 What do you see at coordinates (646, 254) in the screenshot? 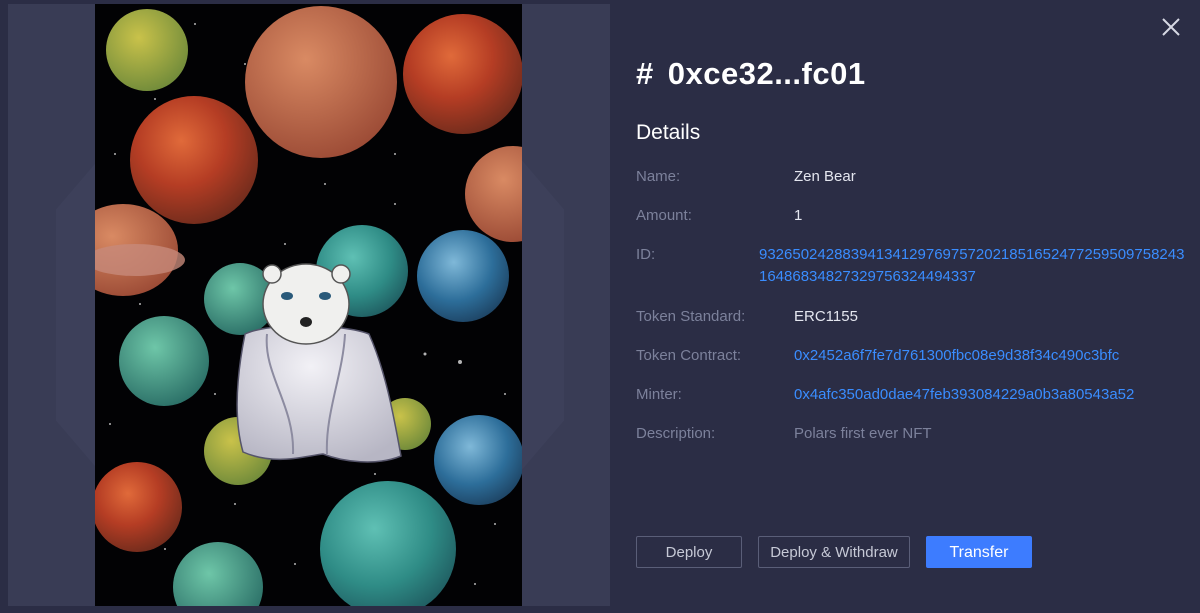
I see `id-label: ID:` at bounding box center [646, 254].